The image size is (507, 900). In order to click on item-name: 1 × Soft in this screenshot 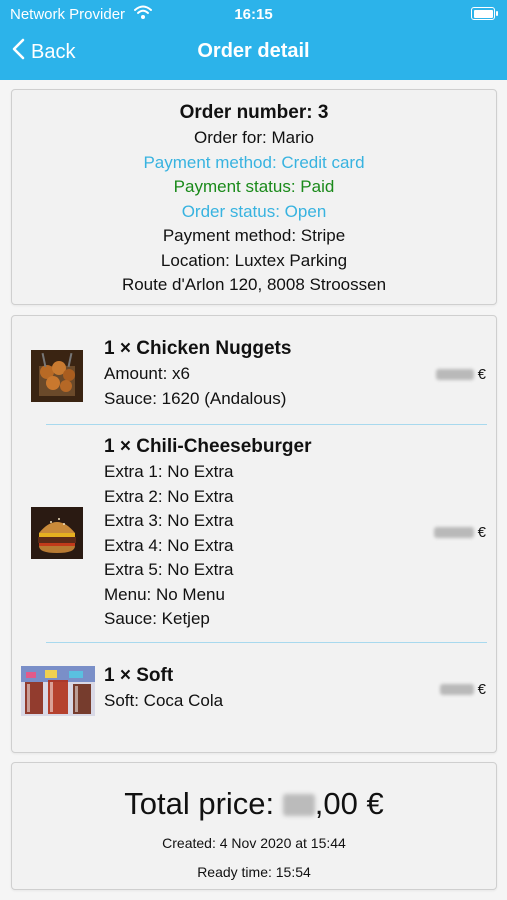, I will do `click(139, 675)`.